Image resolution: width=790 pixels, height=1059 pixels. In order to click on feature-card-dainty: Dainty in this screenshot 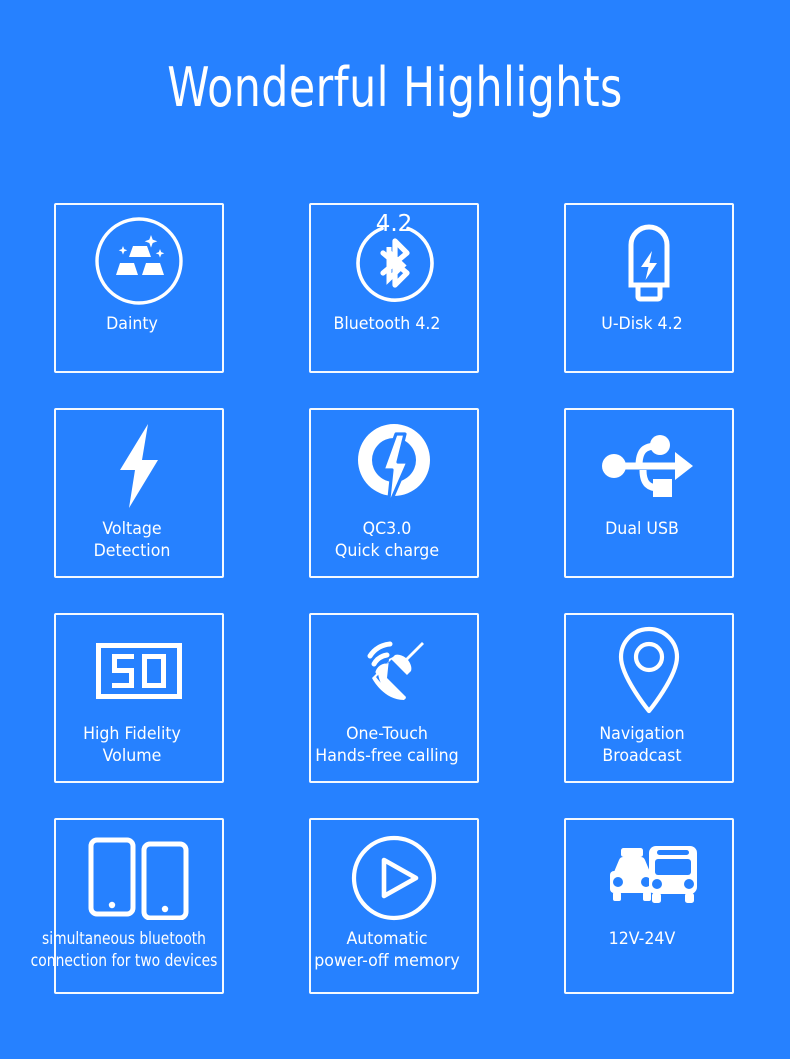, I will do `click(139, 288)`.